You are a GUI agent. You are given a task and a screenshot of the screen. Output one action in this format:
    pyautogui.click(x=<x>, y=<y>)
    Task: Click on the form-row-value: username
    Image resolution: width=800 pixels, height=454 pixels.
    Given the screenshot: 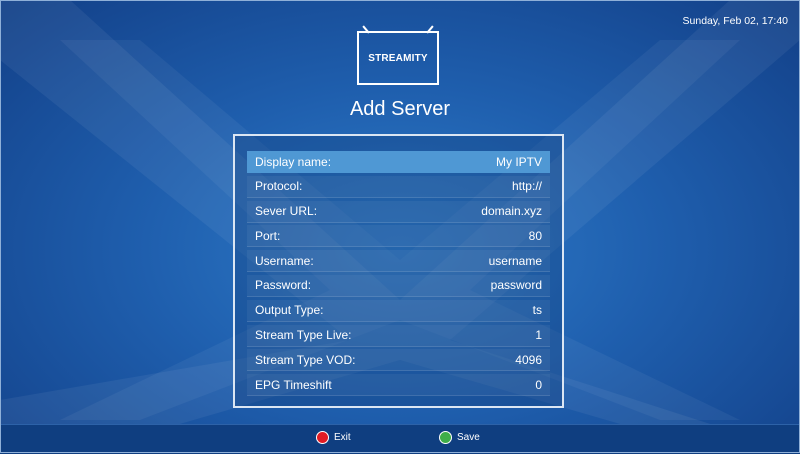 What is the action you would take?
    pyautogui.click(x=515, y=260)
    